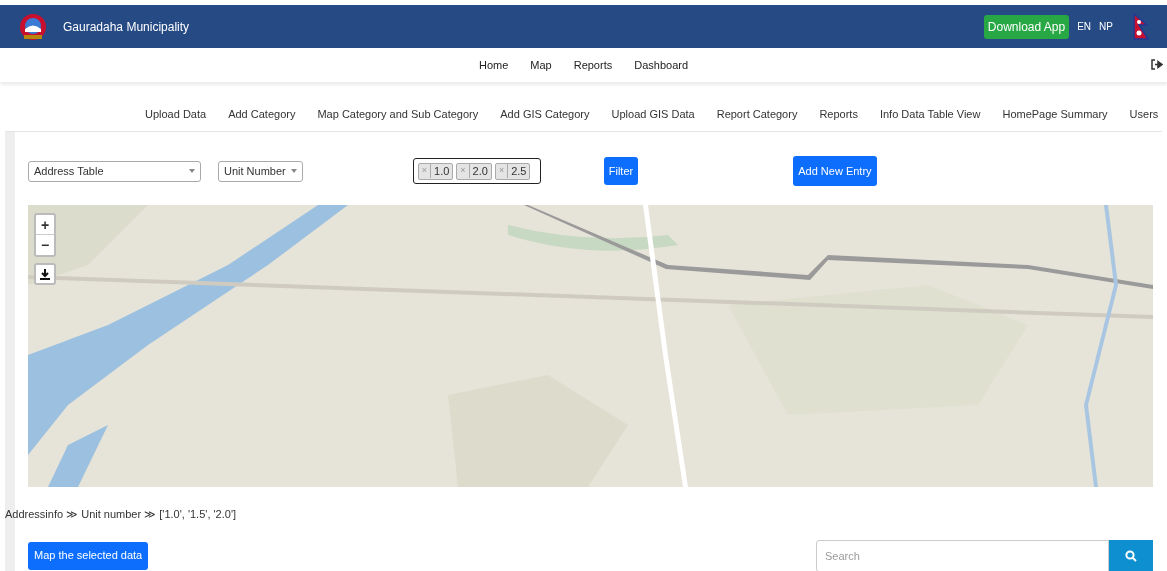  What do you see at coordinates (262, 114) in the screenshot?
I see `admin-nav-link: Add Category` at bounding box center [262, 114].